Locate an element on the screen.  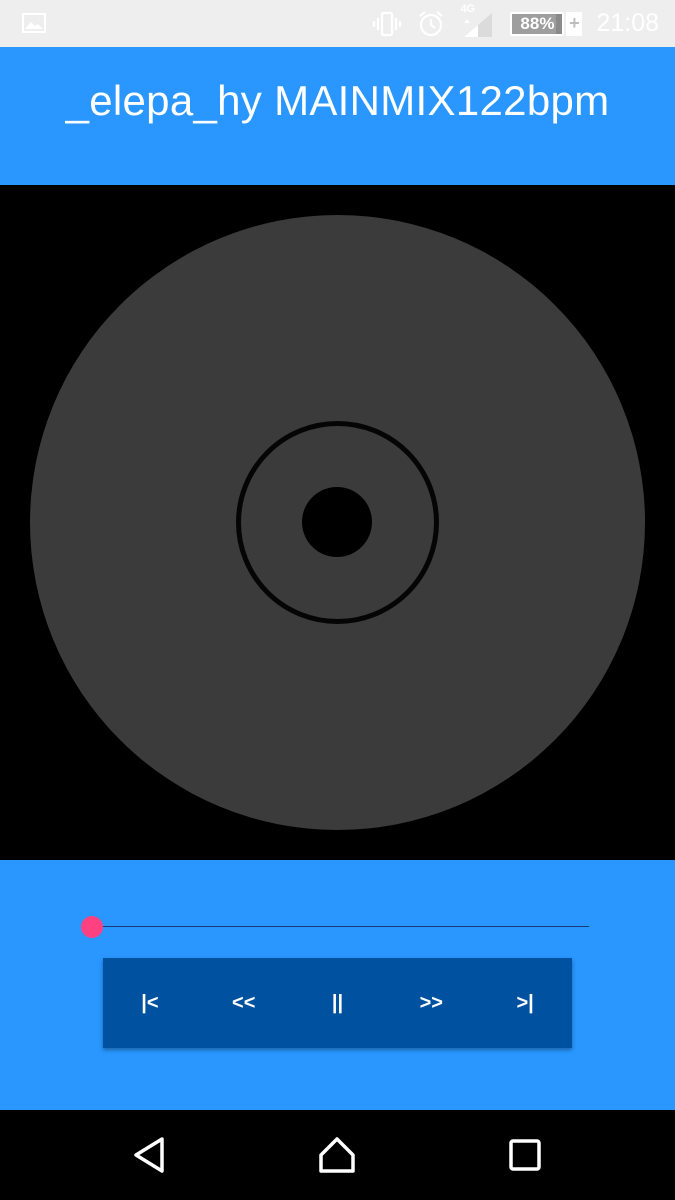
next-button: >| is located at coordinates (525, 1003).